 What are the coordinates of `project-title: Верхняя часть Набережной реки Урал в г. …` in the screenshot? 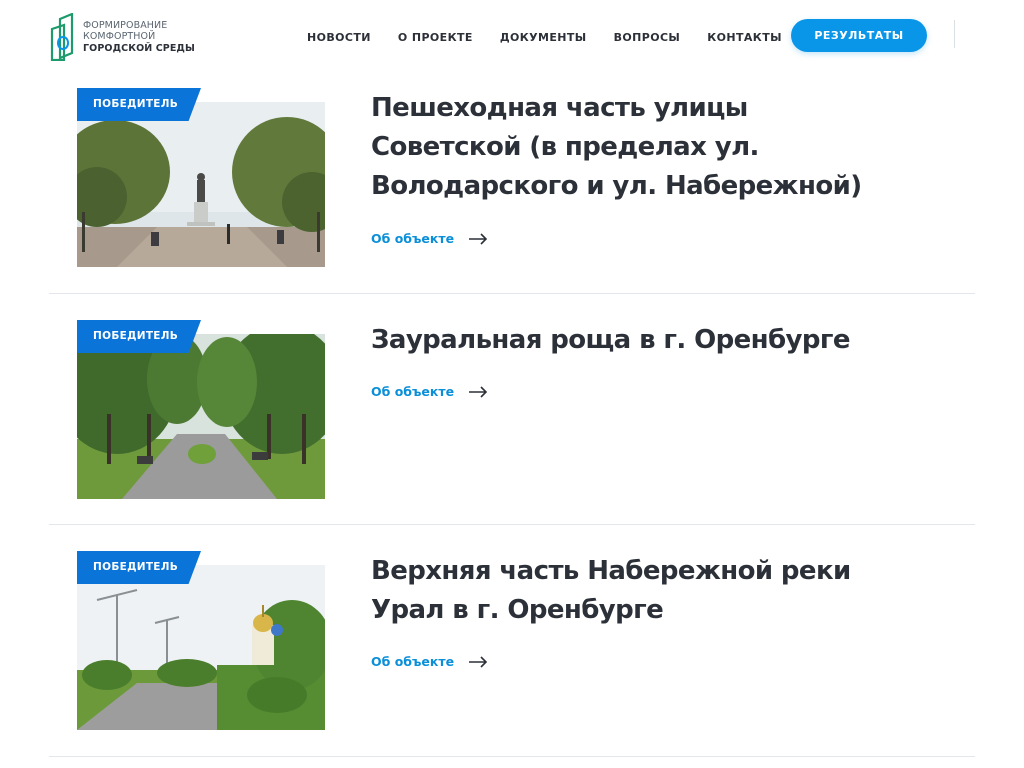 It's located at (631, 591).